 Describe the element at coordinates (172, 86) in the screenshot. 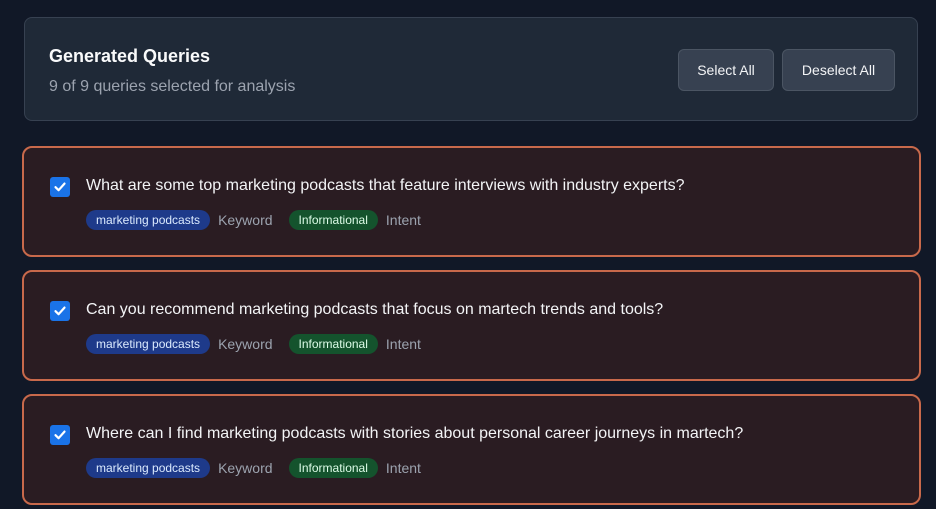

I see `selection-count: 9 of 9 queries selected for analysis` at that location.